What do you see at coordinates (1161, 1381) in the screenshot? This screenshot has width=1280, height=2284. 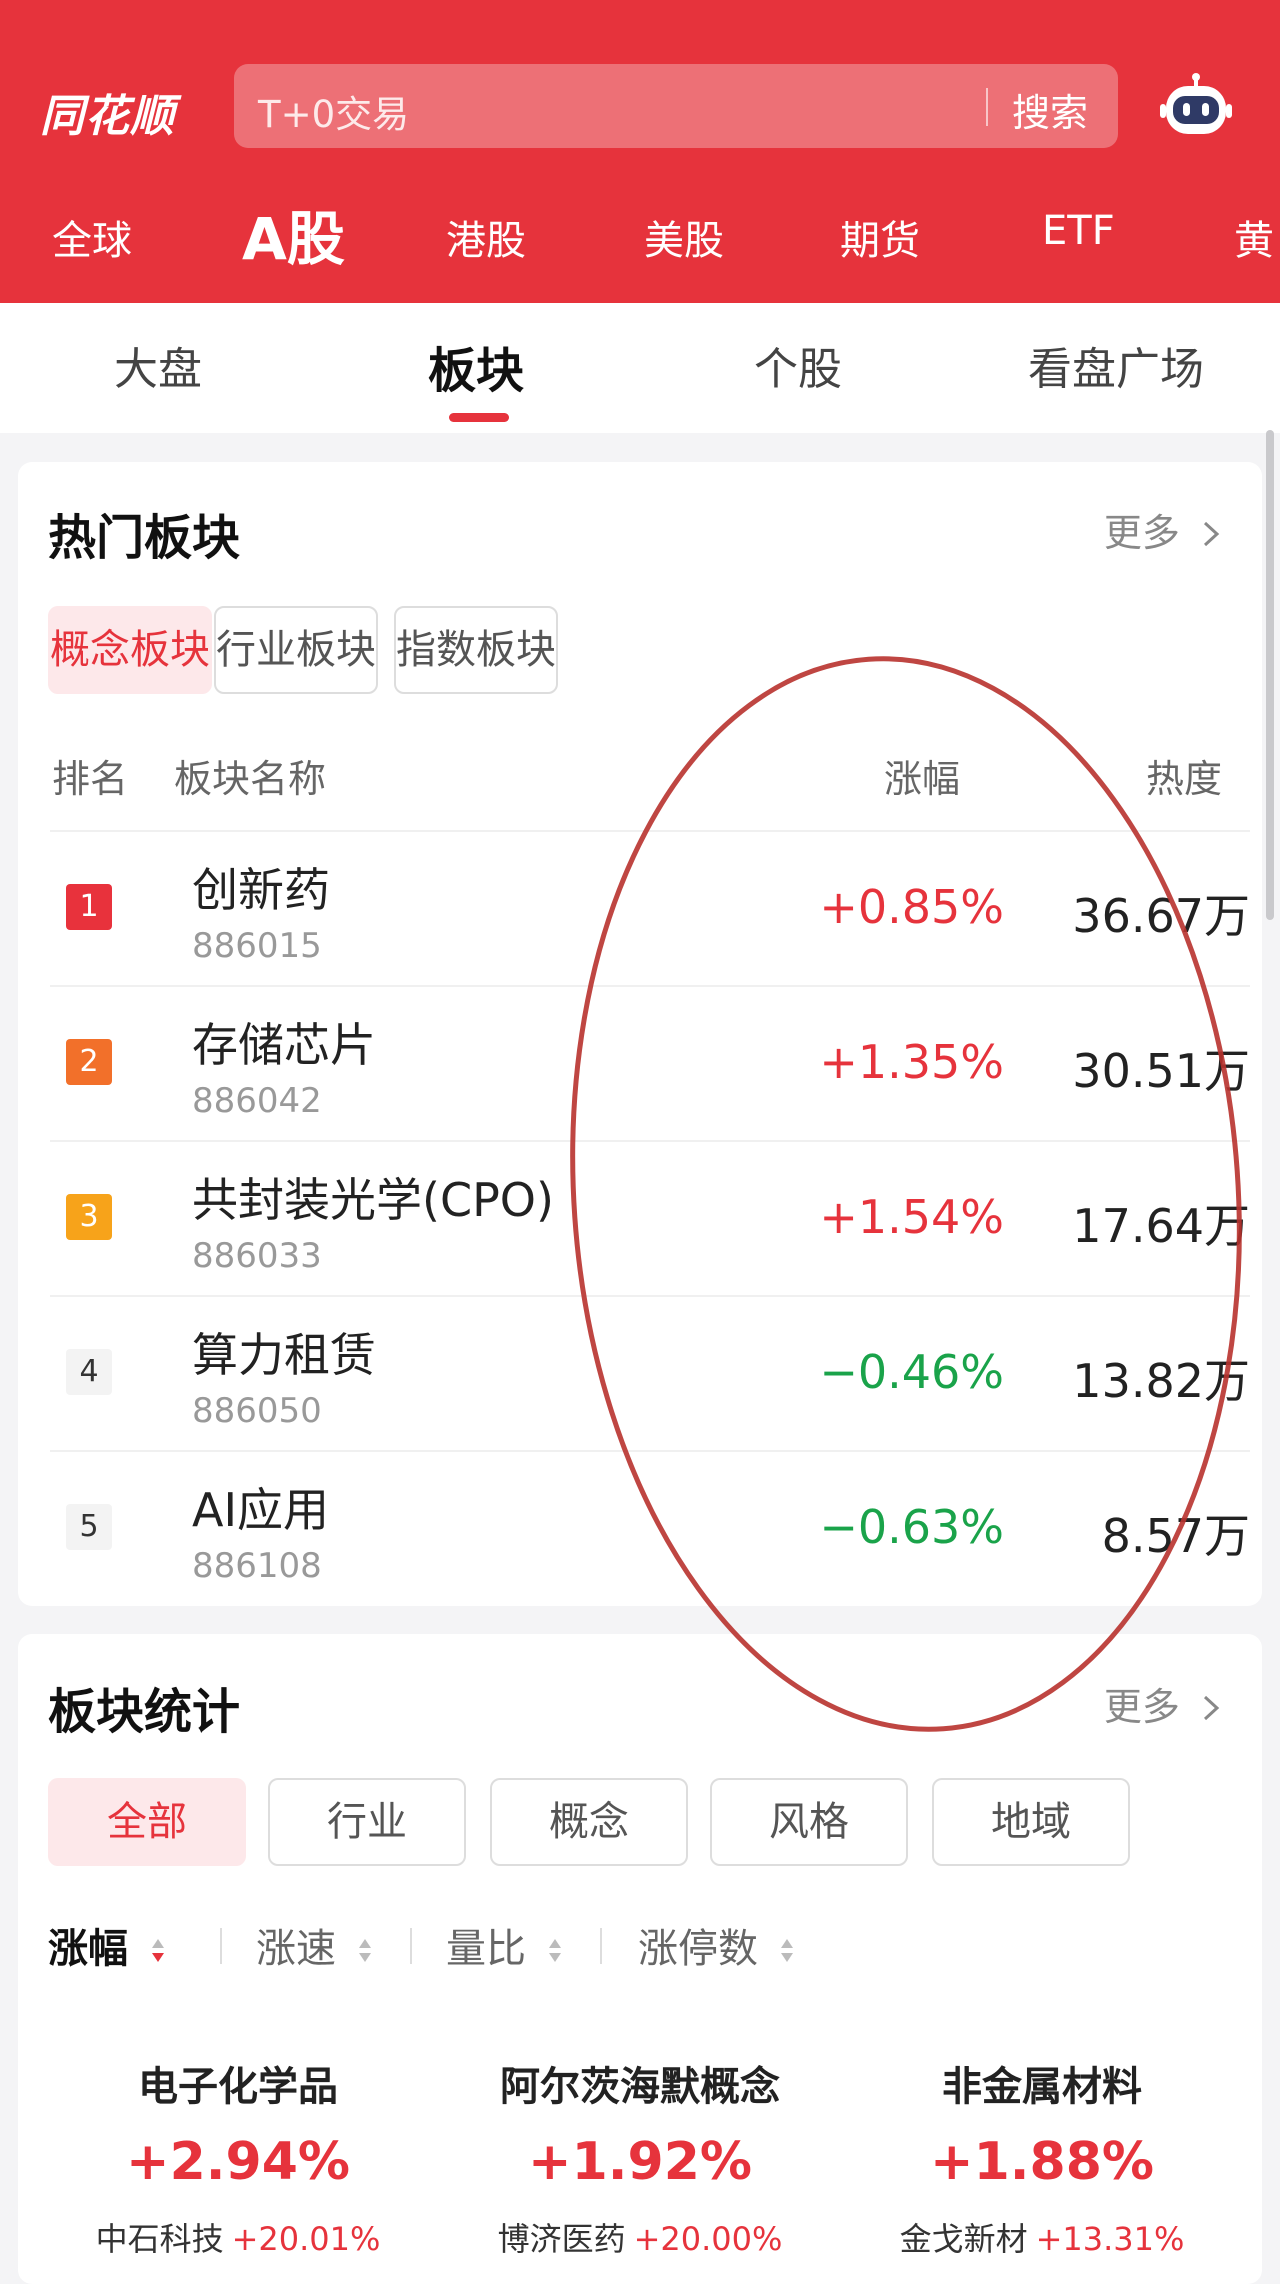 I see `sector-heat: 13.82万` at bounding box center [1161, 1381].